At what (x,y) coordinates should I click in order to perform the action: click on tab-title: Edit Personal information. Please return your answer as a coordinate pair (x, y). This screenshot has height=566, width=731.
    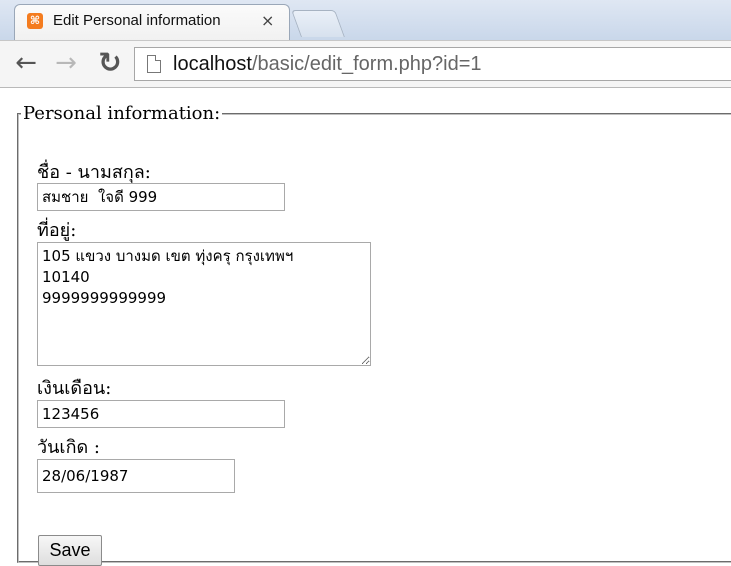
    Looking at the image, I should click on (137, 20).